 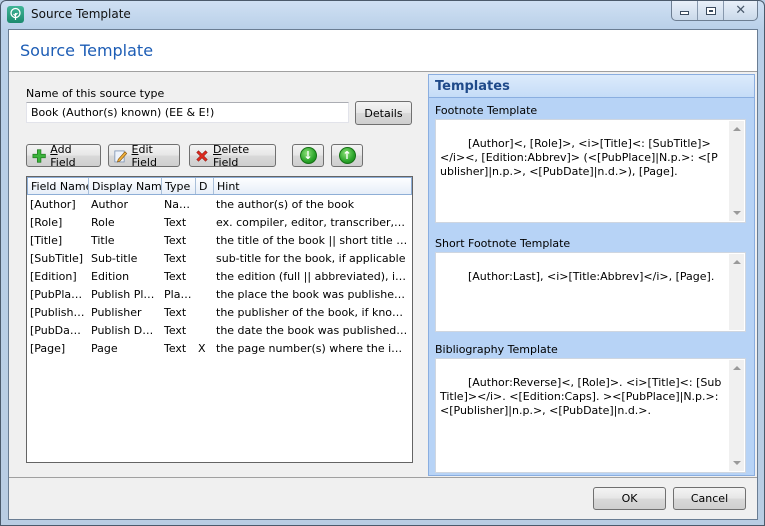 I want to click on maximize-icon, so click(x=710, y=10).